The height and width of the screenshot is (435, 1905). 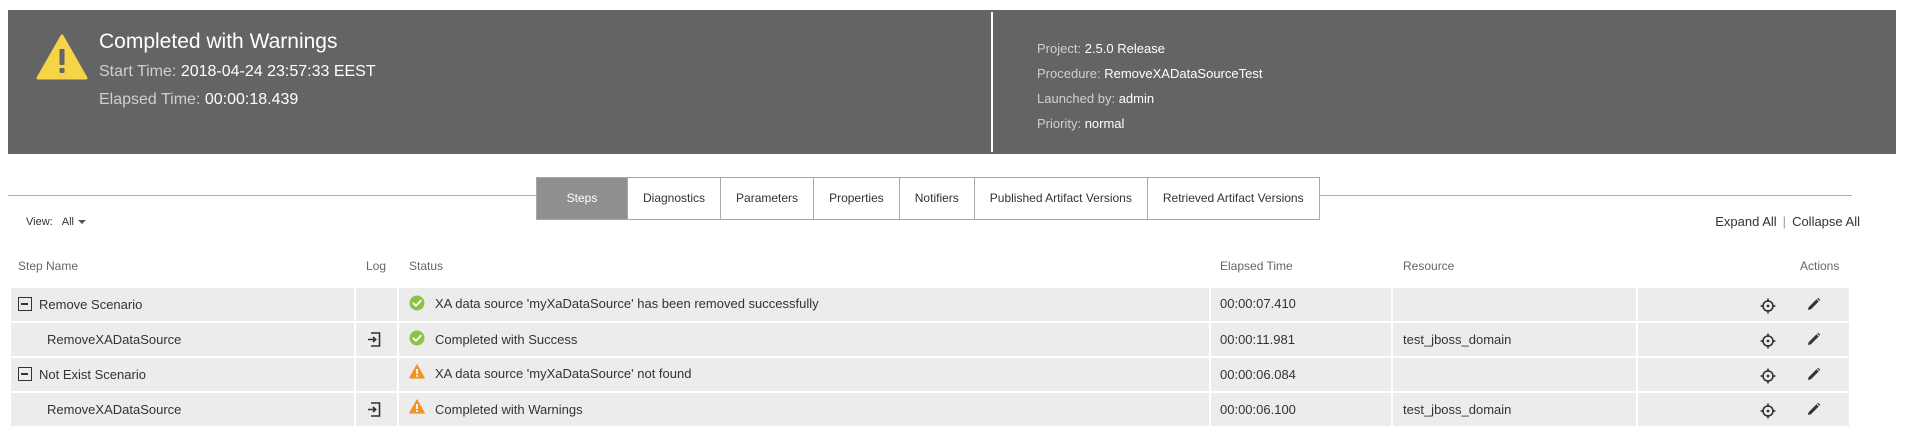 I want to click on column-header-step-name: Step Name, so click(x=48, y=266).